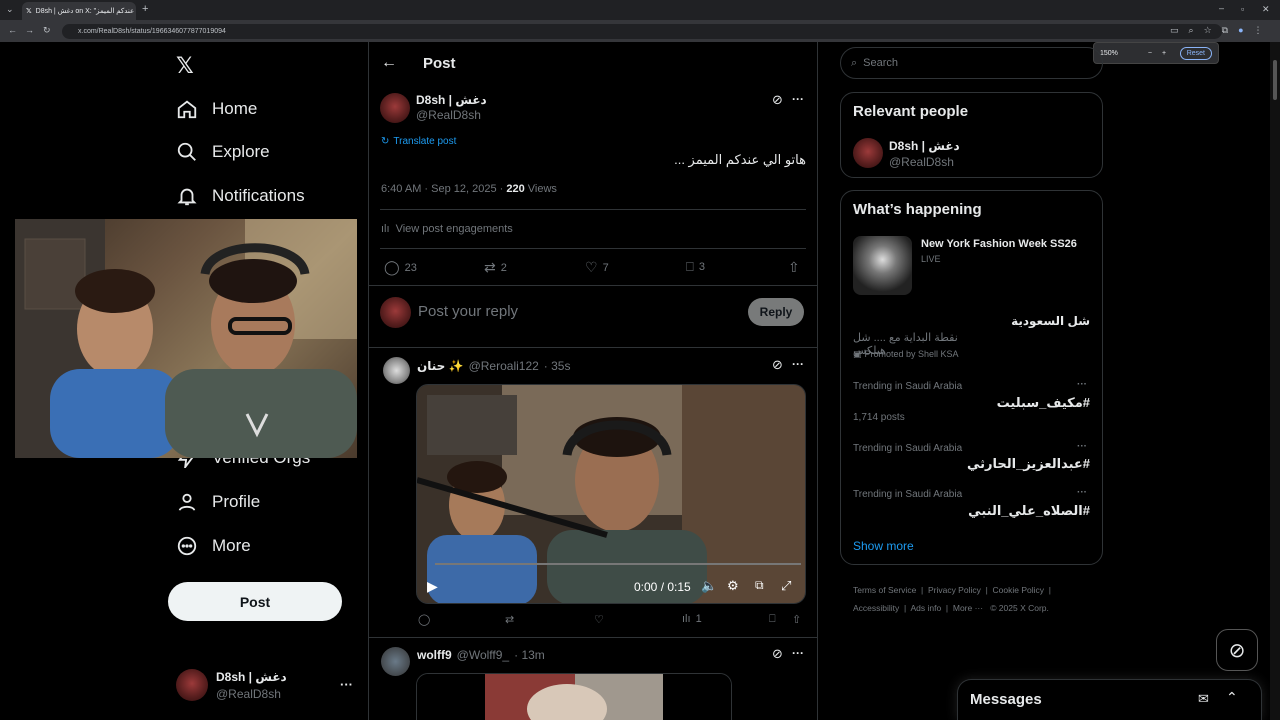 Image resolution: width=1280 pixels, height=720 pixels. I want to click on back-arrow-icon: ←, so click(389, 63).